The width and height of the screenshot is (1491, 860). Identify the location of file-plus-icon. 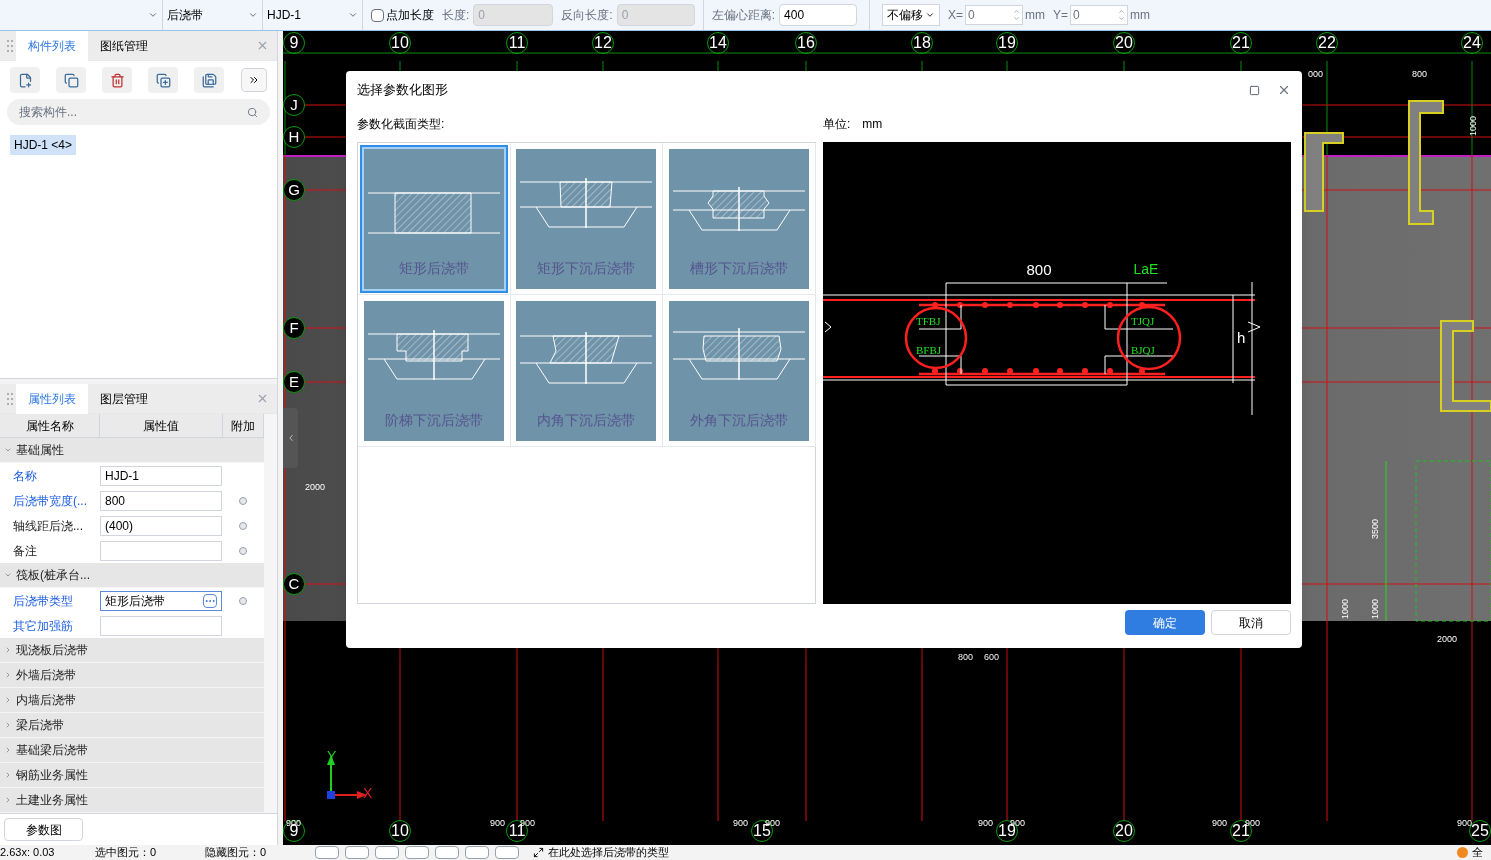
(25, 80).